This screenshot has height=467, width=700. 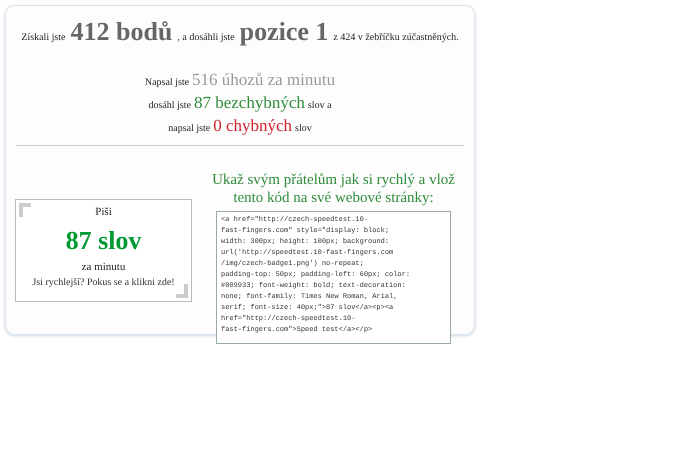 What do you see at coordinates (396, 38) in the screenshot?
I see `score-text: z 424 v žebříčku zúčastněných.` at bounding box center [396, 38].